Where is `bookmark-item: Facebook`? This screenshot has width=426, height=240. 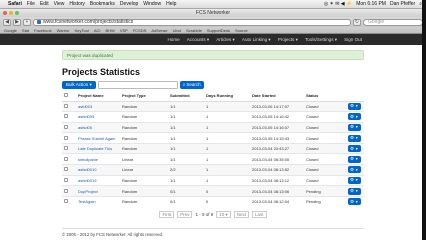 bookmark-item: Facebook is located at coordinates (43, 30).